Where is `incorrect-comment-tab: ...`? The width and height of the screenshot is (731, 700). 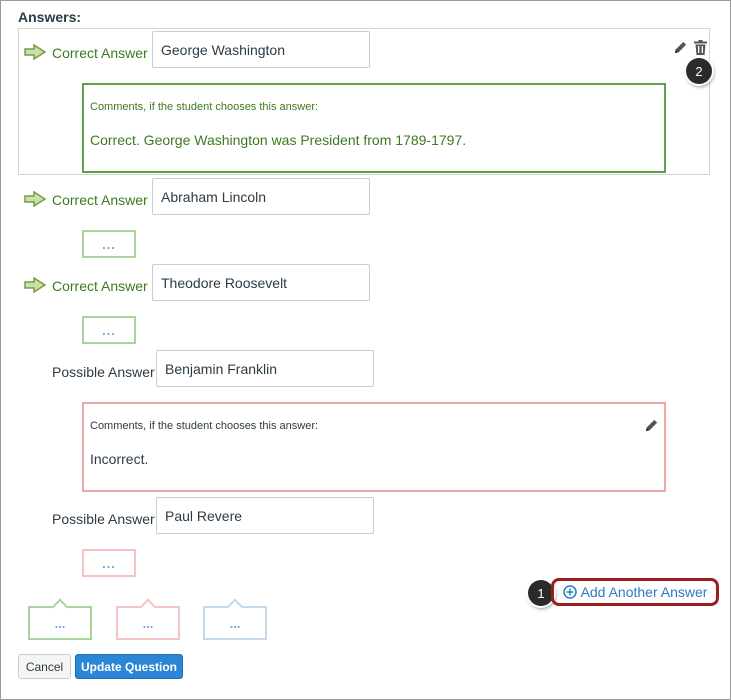
incorrect-comment-tab: ... is located at coordinates (148, 623).